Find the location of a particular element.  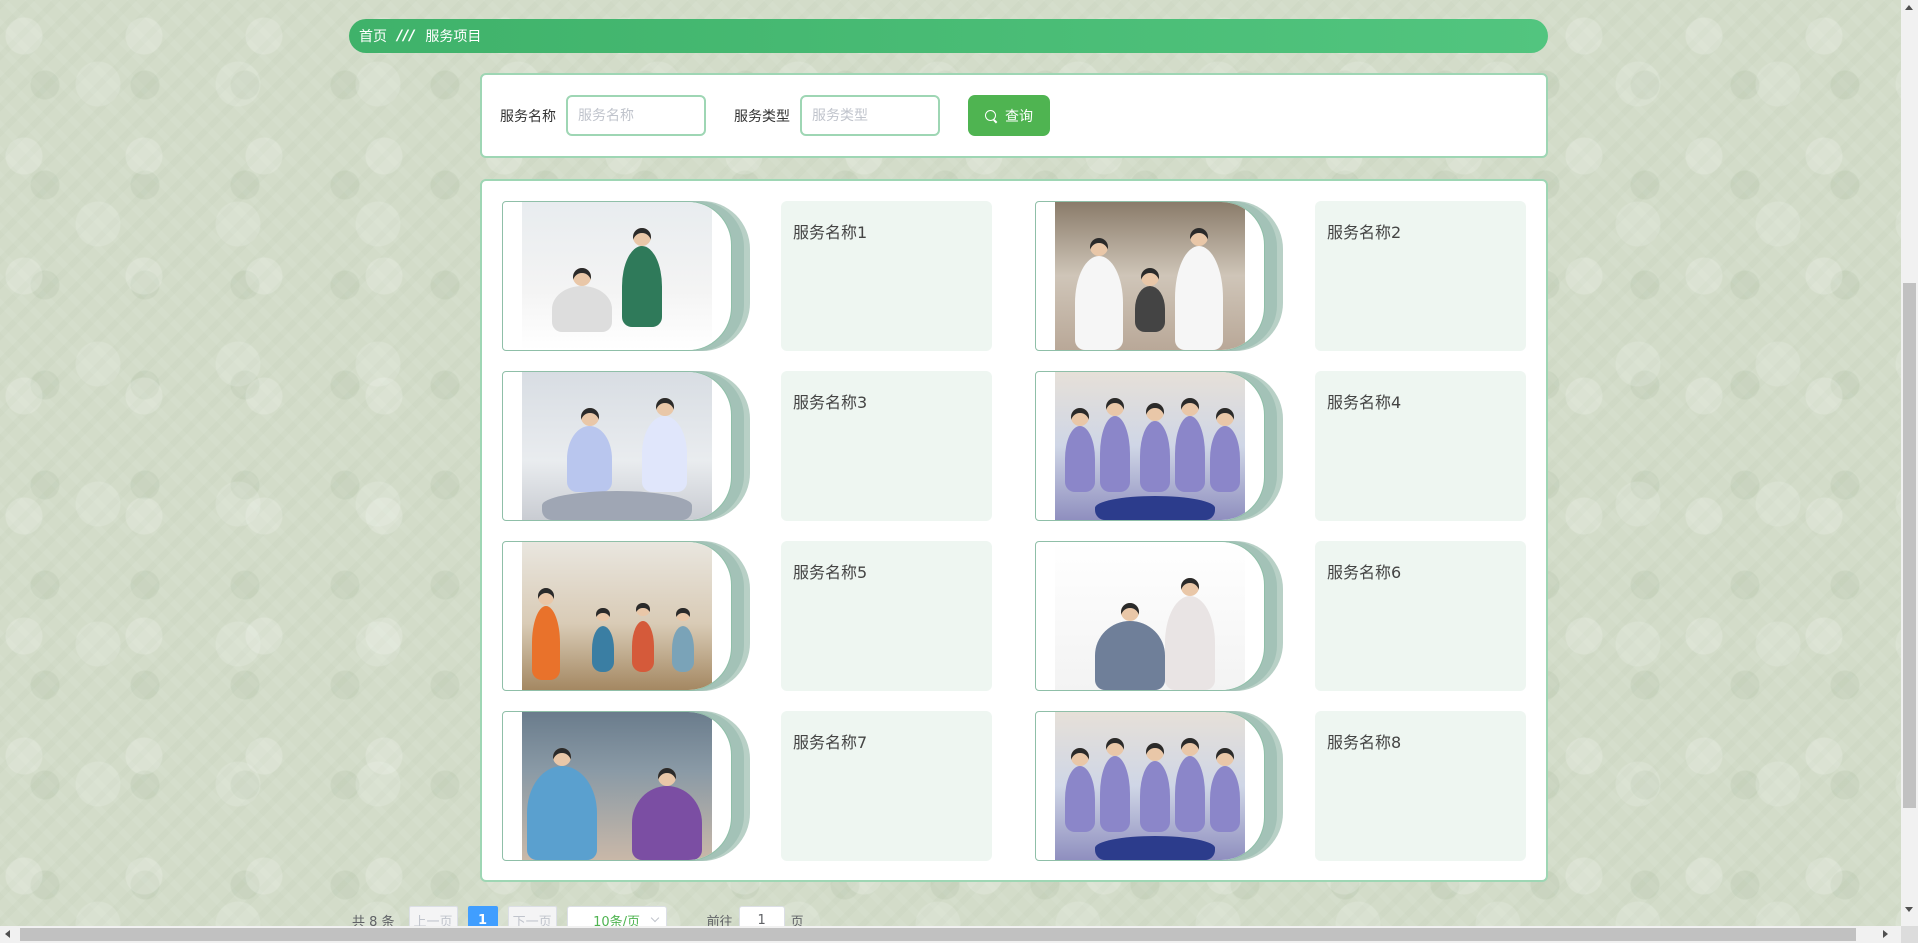

service-name-text: 服务名称8 is located at coordinates (1364, 742).